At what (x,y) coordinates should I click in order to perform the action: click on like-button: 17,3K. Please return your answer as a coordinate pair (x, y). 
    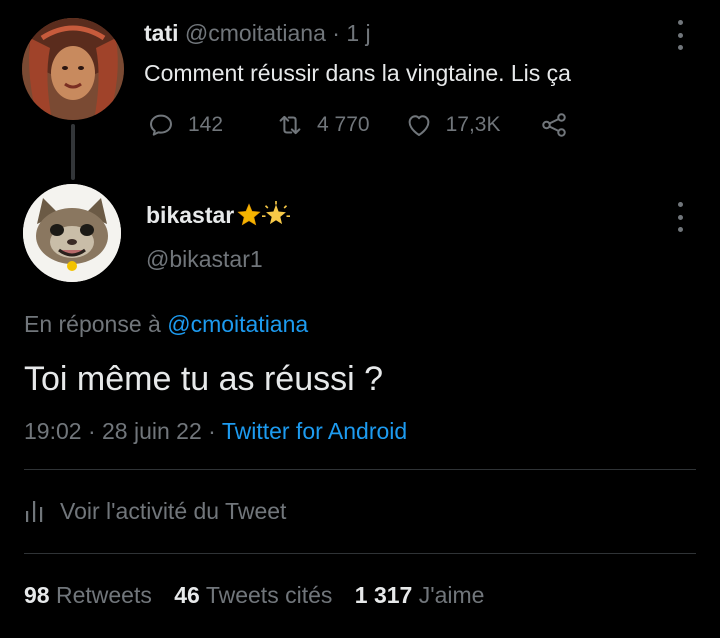
    Looking at the image, I should click on (452, 125).